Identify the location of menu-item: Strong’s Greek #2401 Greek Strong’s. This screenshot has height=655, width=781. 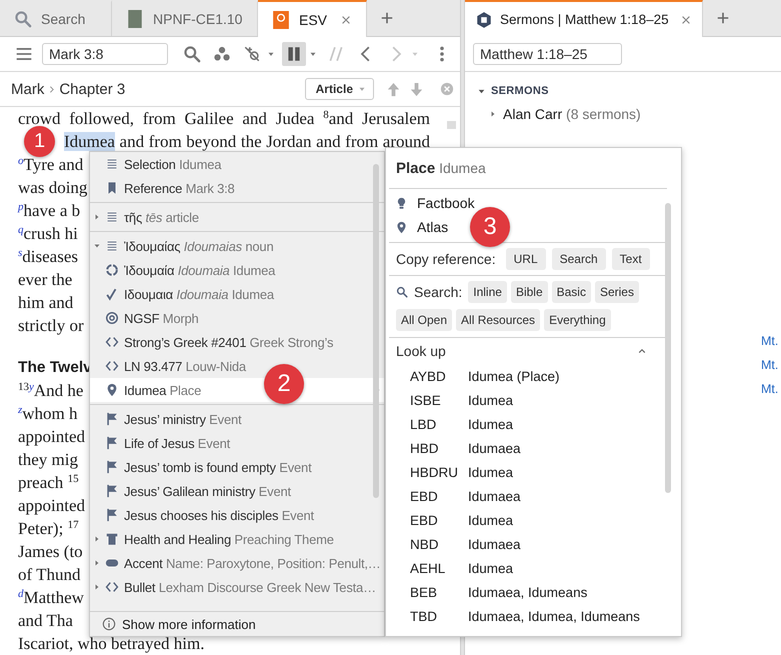
(237, 342).